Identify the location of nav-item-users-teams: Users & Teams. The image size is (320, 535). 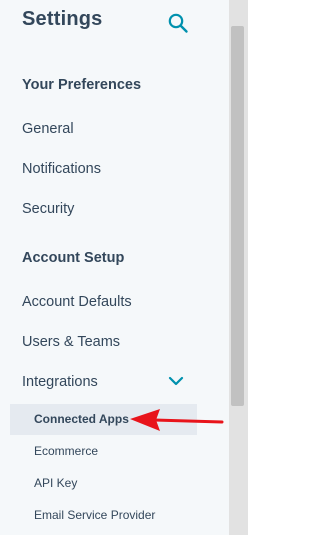
(71, 342).